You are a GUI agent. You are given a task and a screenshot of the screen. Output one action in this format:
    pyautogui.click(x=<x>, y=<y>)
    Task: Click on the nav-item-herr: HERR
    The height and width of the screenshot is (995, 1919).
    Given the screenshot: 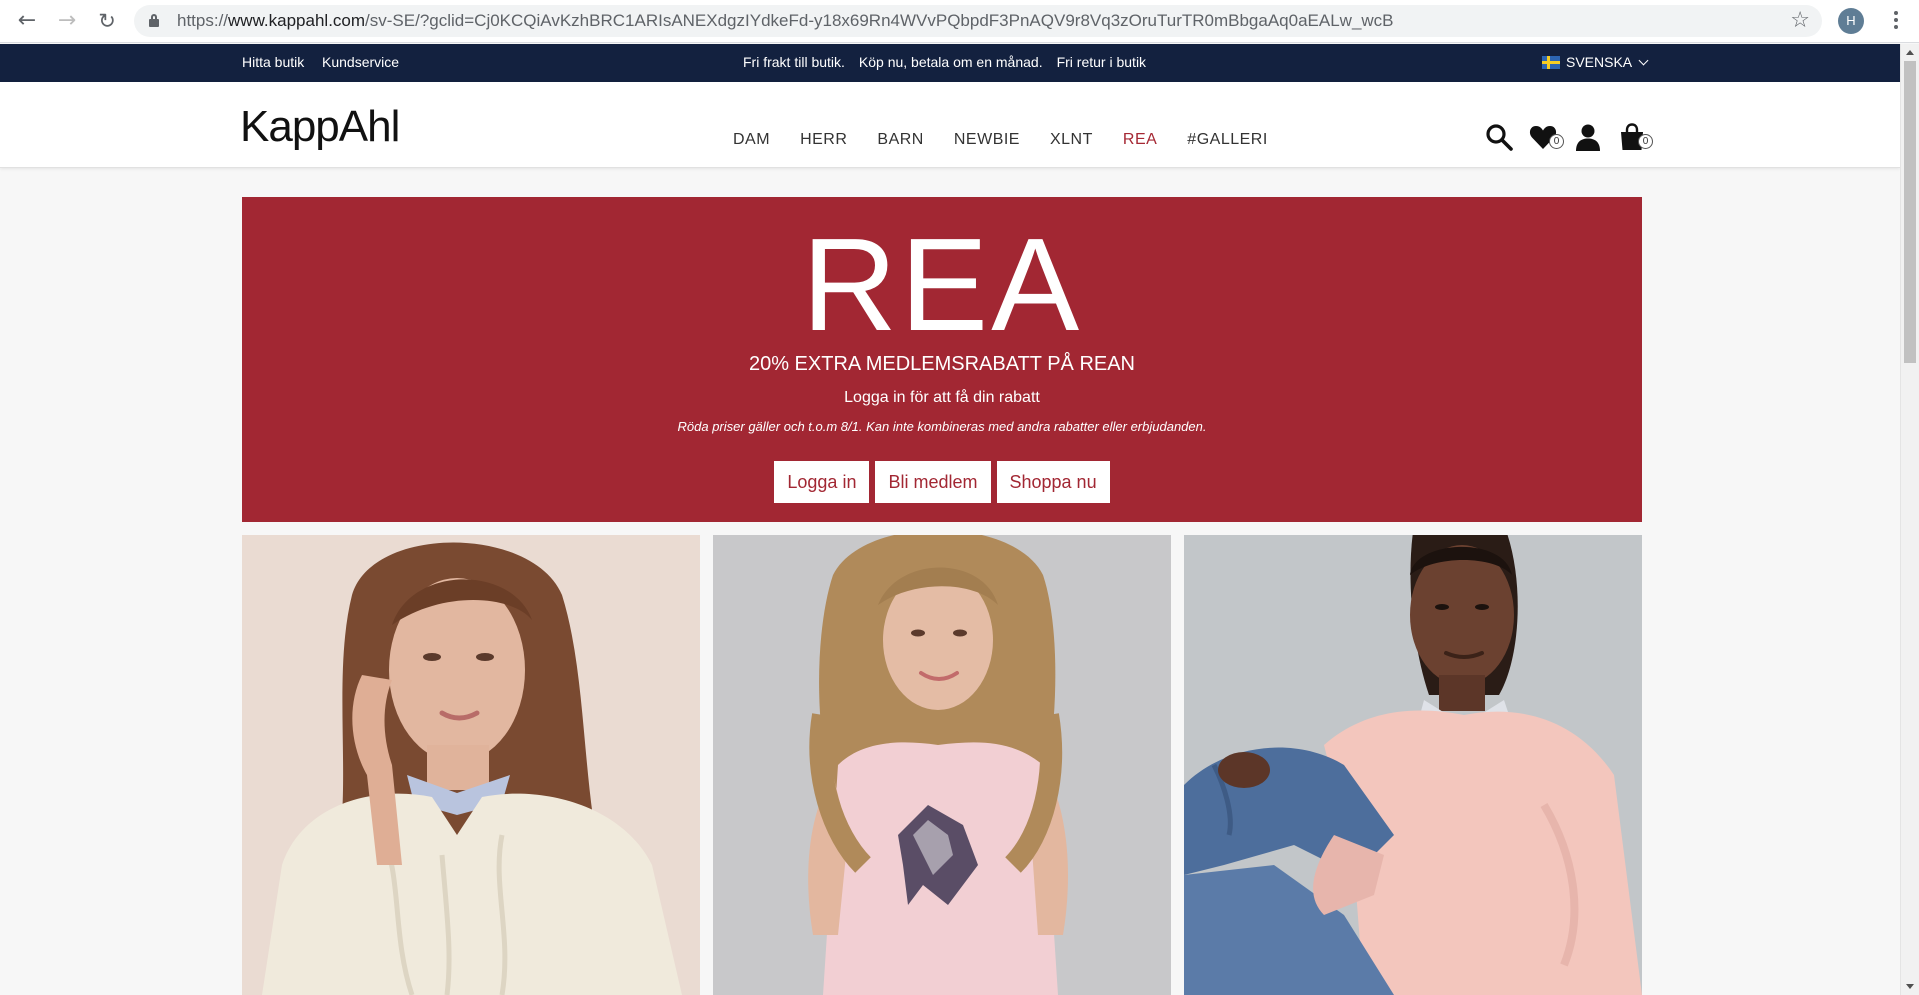 What is the action you would take?
    pyautogui.click(x=823, y=140)
    